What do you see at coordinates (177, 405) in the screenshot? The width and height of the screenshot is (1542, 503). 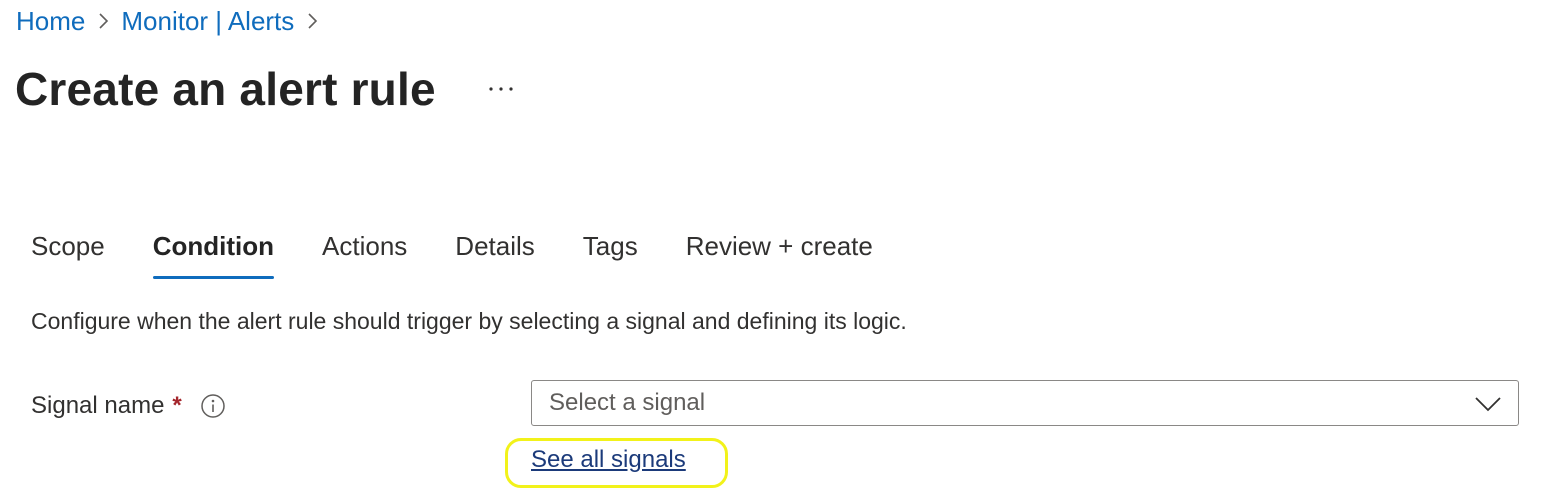 I see `required-marker: *` at bounding box center [177, 405].